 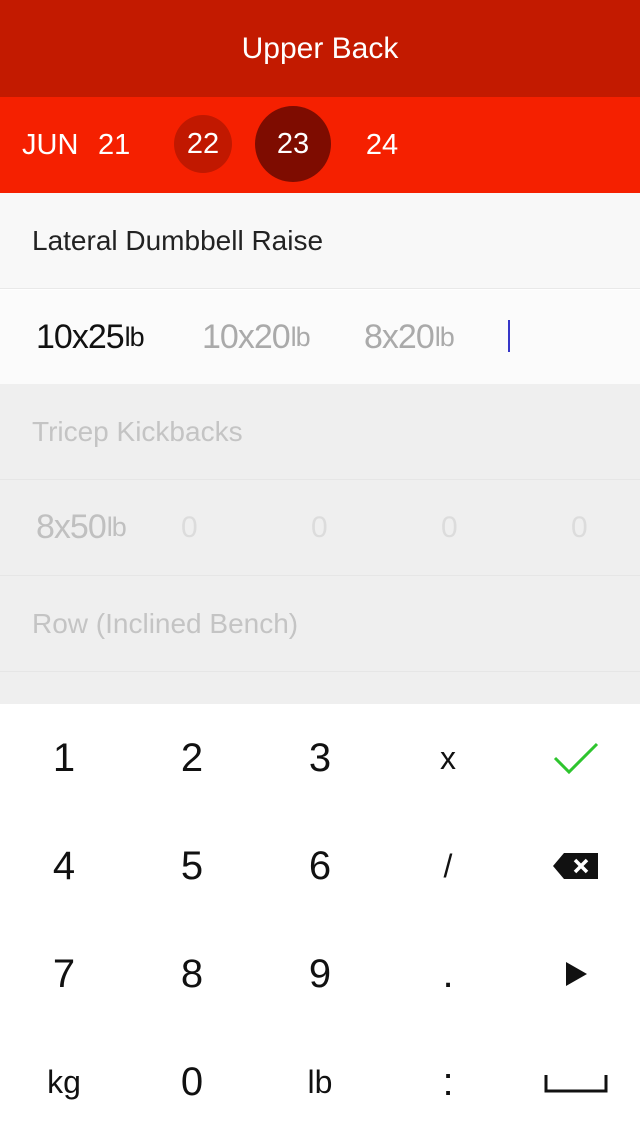 What do you see at coordinates (320, 688) in the screenshot?
I see `list-spacer` at bounding box center [320, 688].